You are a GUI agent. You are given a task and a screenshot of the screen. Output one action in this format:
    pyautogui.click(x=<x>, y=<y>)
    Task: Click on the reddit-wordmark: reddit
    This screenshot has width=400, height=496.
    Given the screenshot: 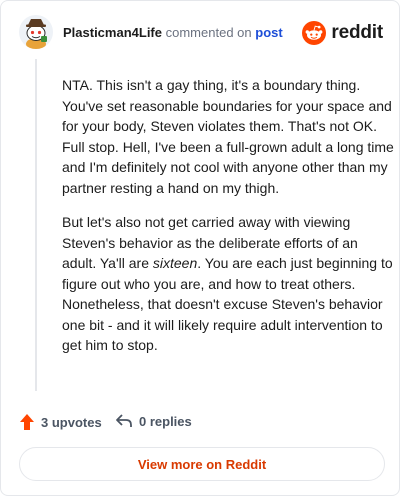 What is the action you would take?
    pyautogui.click(x=357, y=32)
    